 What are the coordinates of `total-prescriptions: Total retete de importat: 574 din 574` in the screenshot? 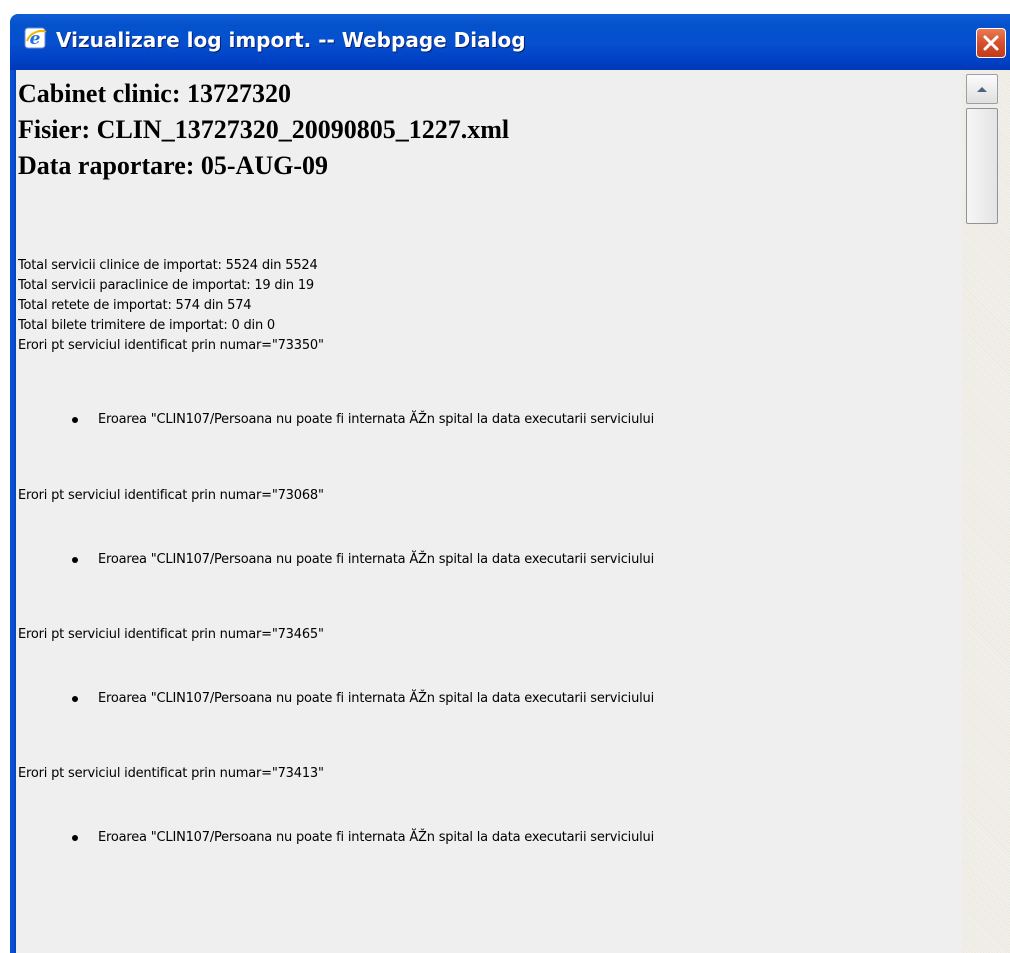 It's located at (135, 305).